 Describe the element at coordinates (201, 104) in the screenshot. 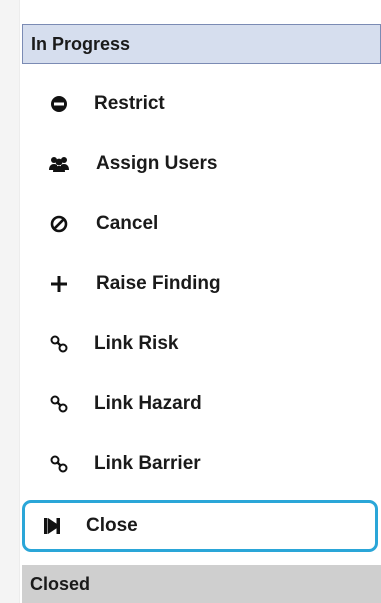

I see `menu-item-restrict: Restrict` at that location.